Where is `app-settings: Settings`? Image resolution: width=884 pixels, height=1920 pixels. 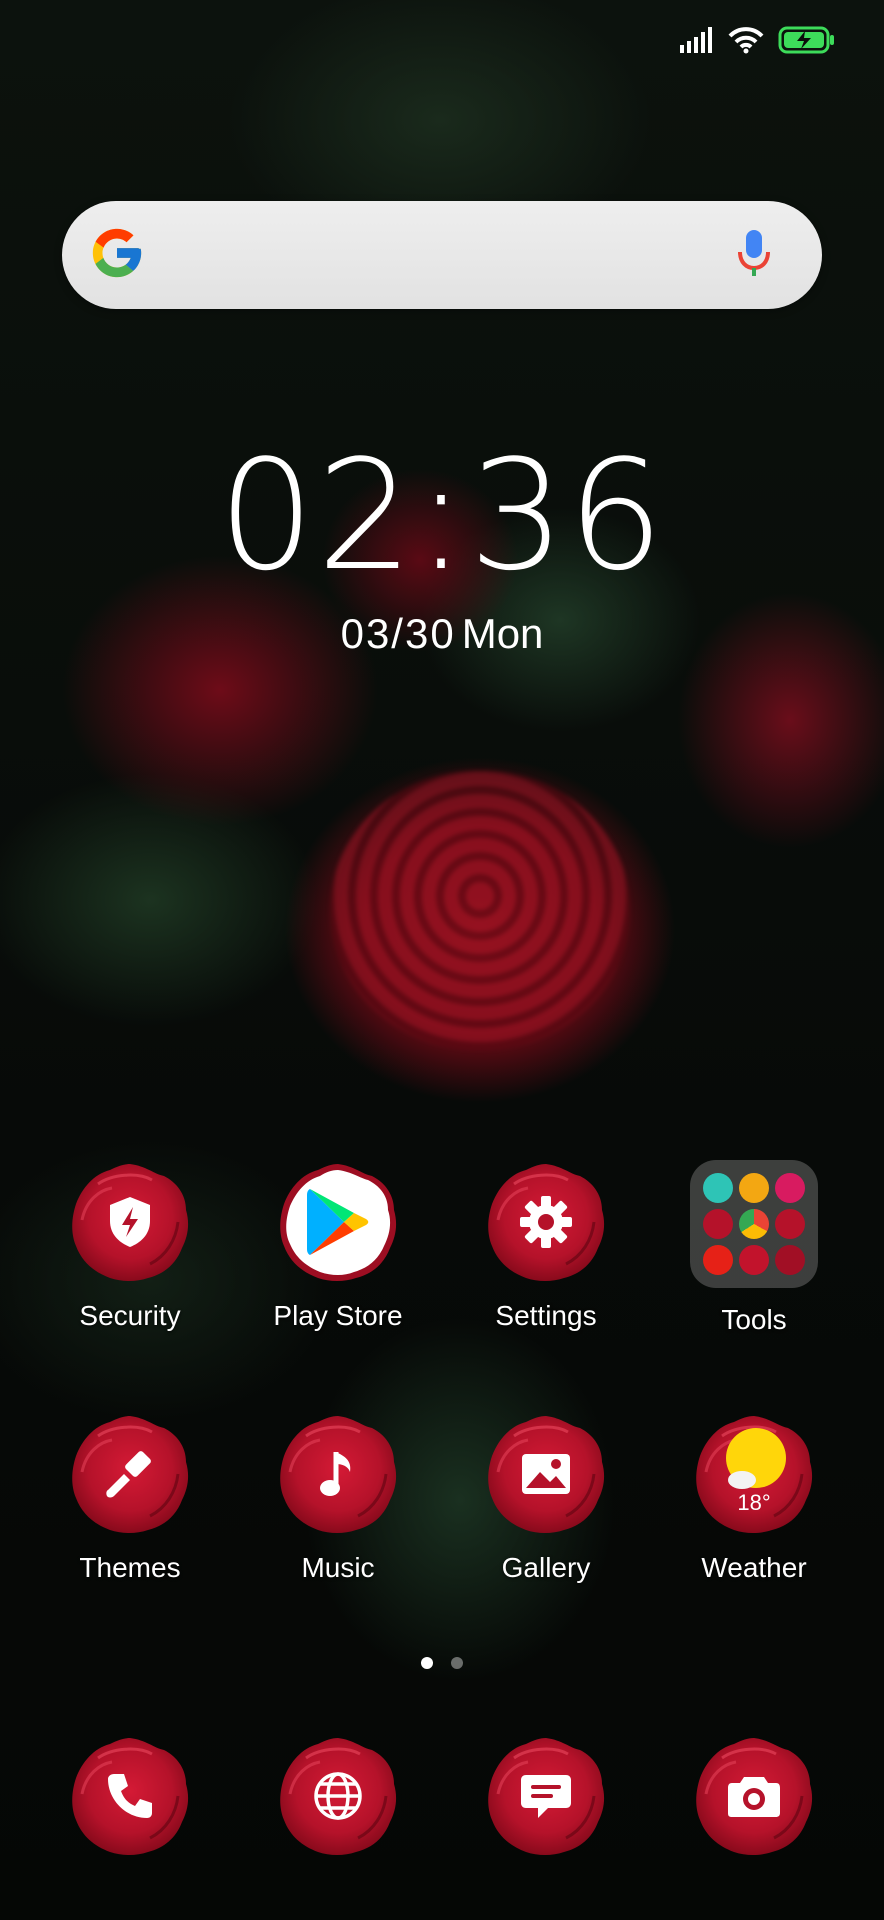 app-settings: Settings is located at coordinates (546, 1246).